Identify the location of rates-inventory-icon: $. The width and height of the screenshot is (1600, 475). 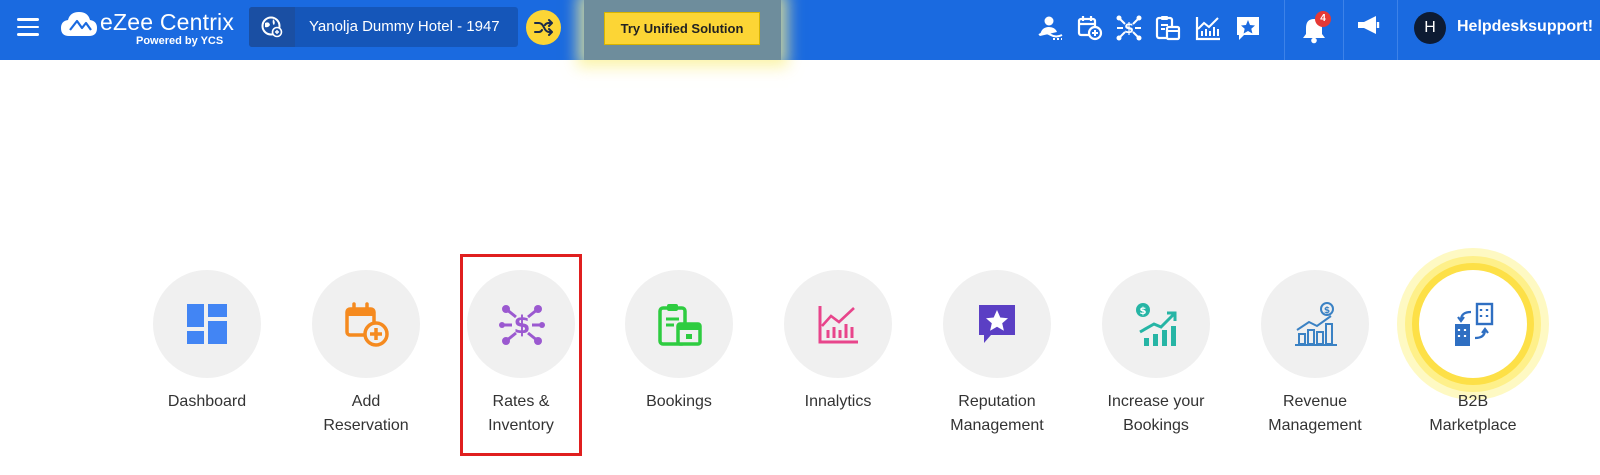
(1129, 28).